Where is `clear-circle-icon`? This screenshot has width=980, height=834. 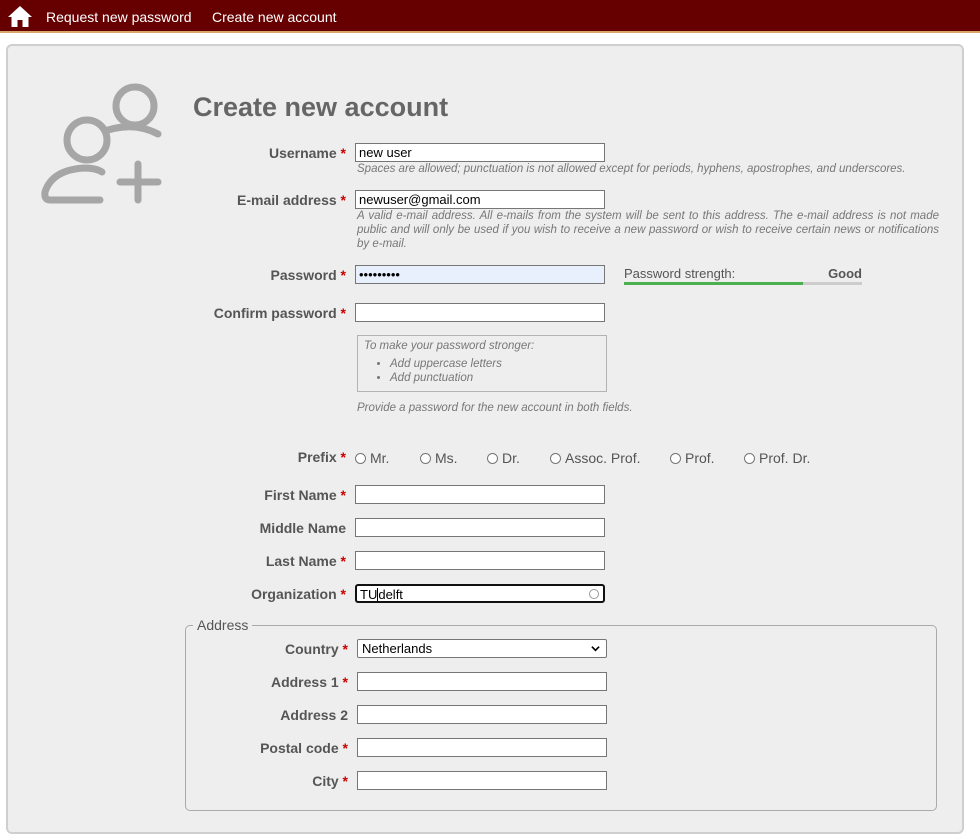
clear-circle-icon is located at coordinates (594, 594).